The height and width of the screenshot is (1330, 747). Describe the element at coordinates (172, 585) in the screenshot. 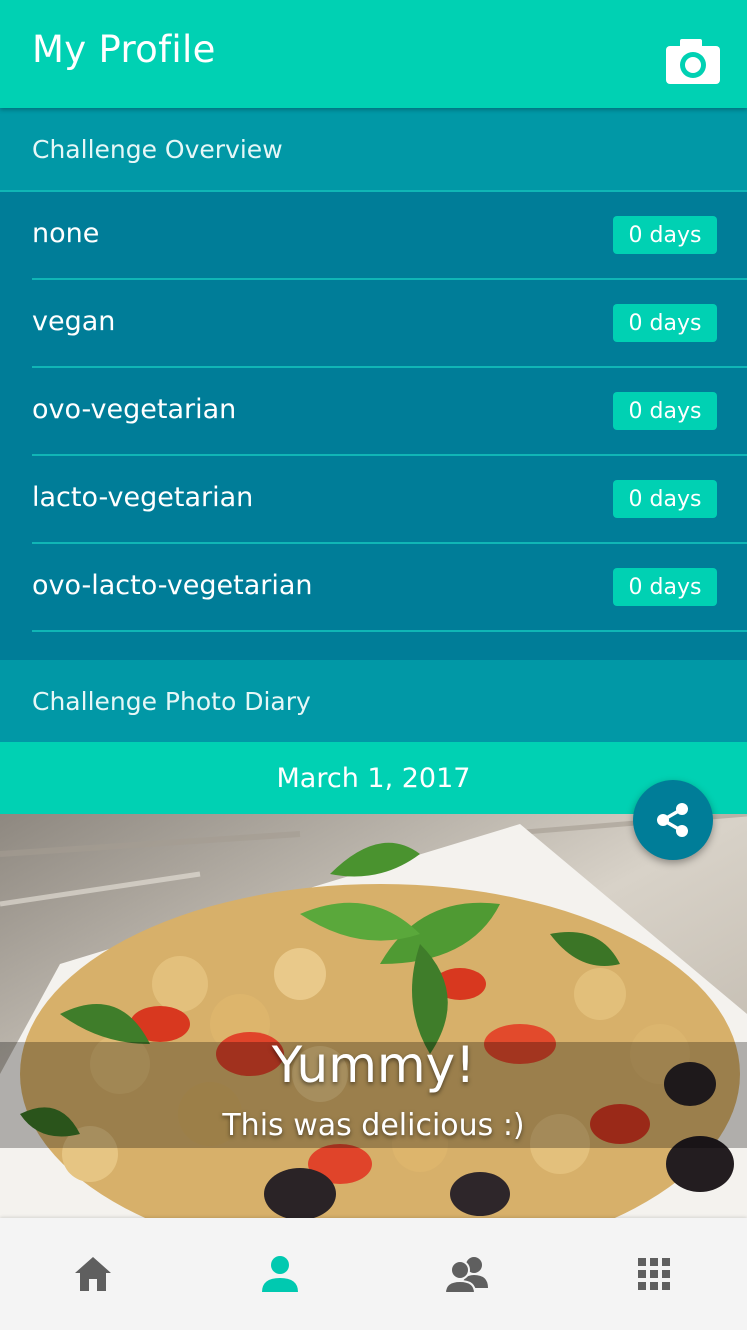

I see `list-item-label: ovo-lacto-vegetarian` at that location.